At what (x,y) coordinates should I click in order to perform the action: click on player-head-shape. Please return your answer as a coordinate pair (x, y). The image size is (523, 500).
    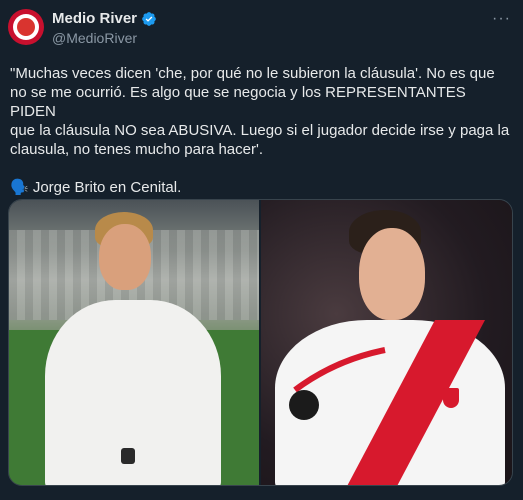
    Looking at the image, I should click on (392, 274).